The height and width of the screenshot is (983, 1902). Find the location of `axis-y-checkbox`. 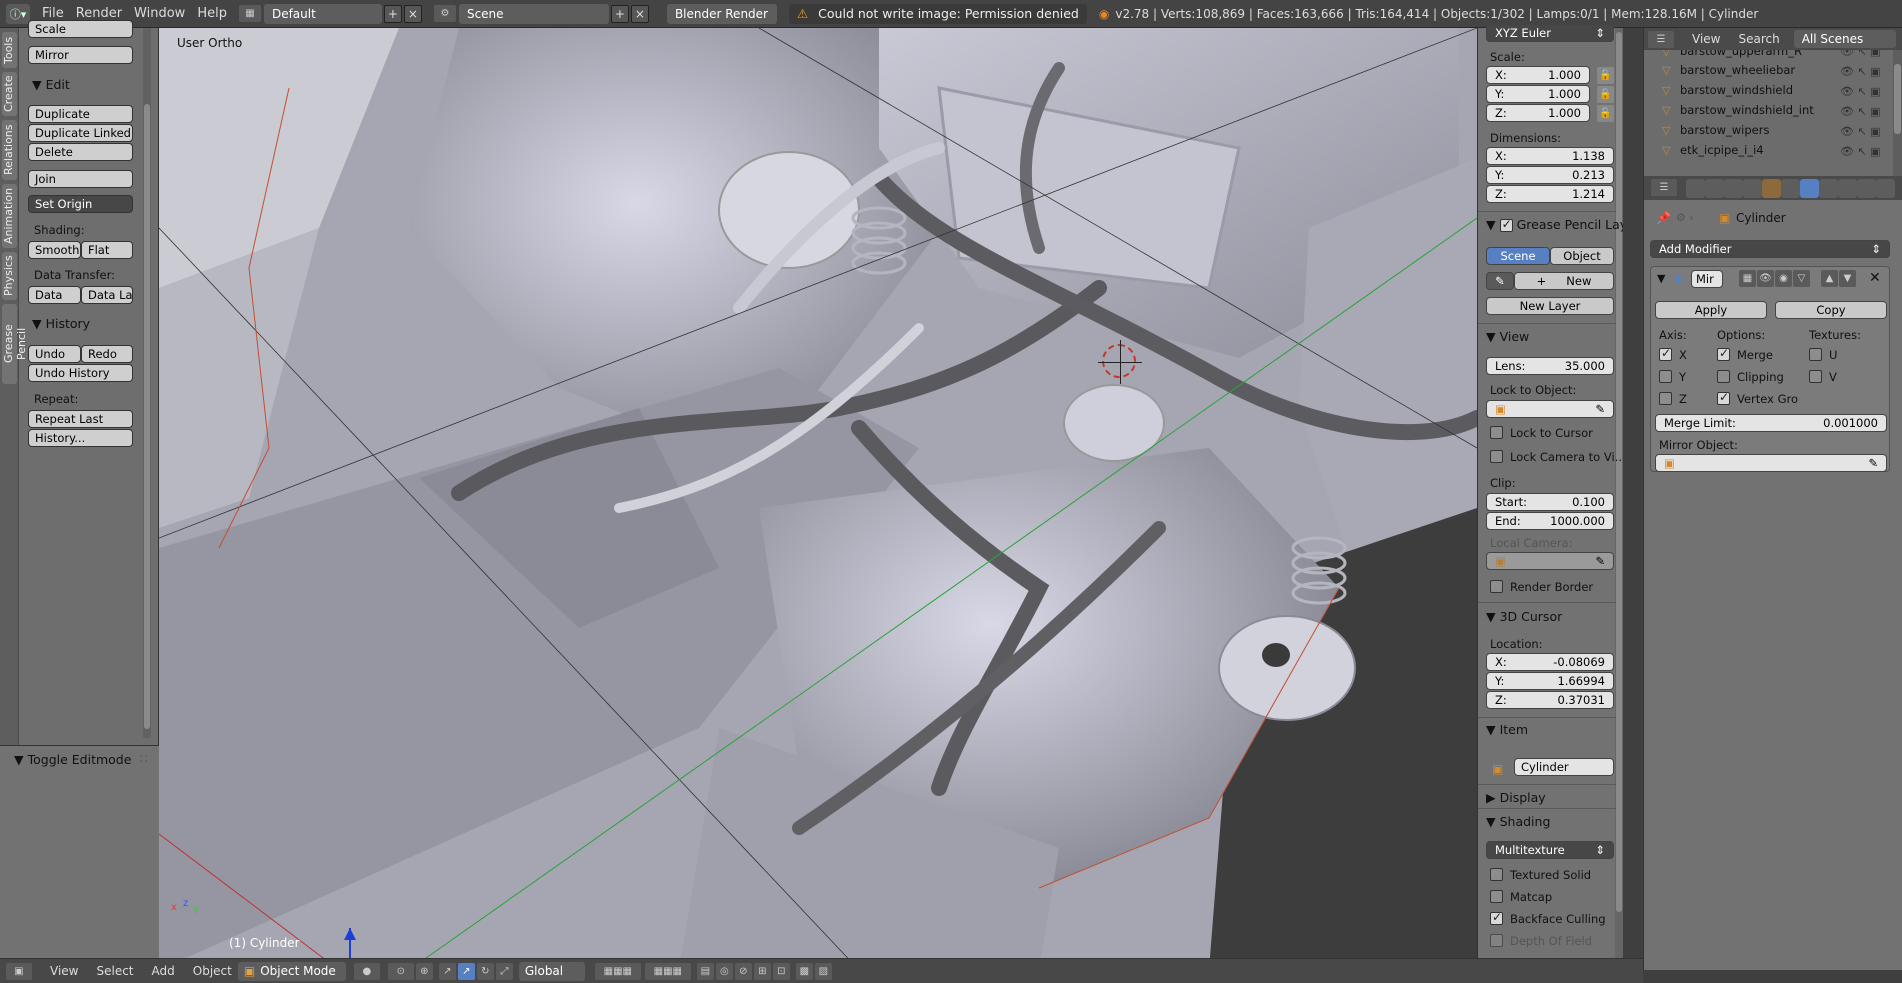

axis-y-checkbox is located at coordinates (1665, 376).